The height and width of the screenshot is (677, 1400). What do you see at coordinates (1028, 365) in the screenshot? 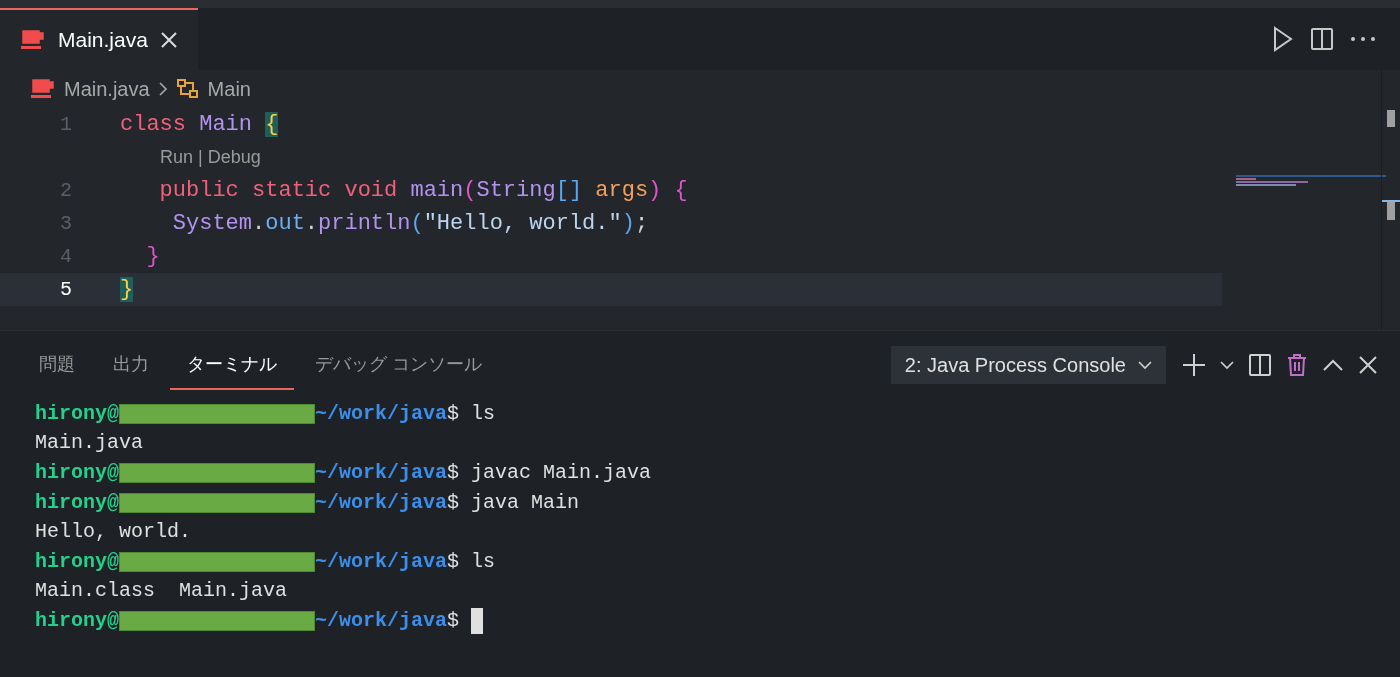
I see `terminal-dropdown: 2: Java Process Console` at bounding box center [1028, 365].